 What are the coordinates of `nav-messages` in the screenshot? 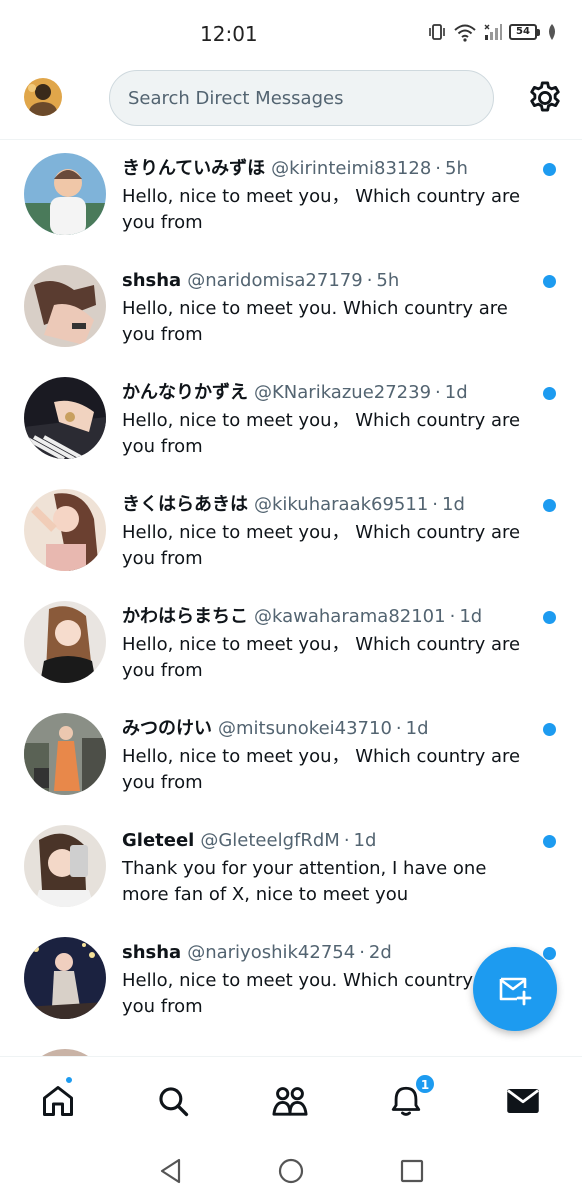 It's located at (523, 1101).